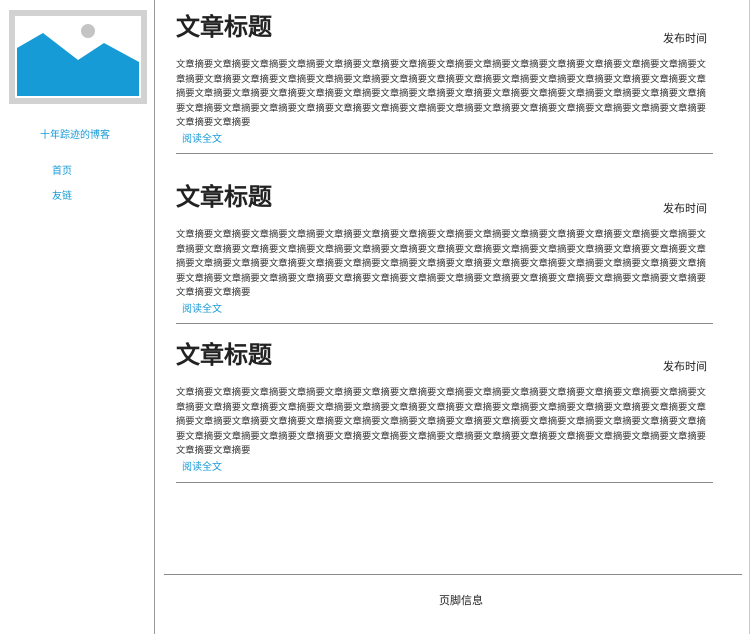  What do you see at coordinates (461, 600) in the screenshot?
I see `footer-text: 页脚信息` at bounding box center [461, 600].